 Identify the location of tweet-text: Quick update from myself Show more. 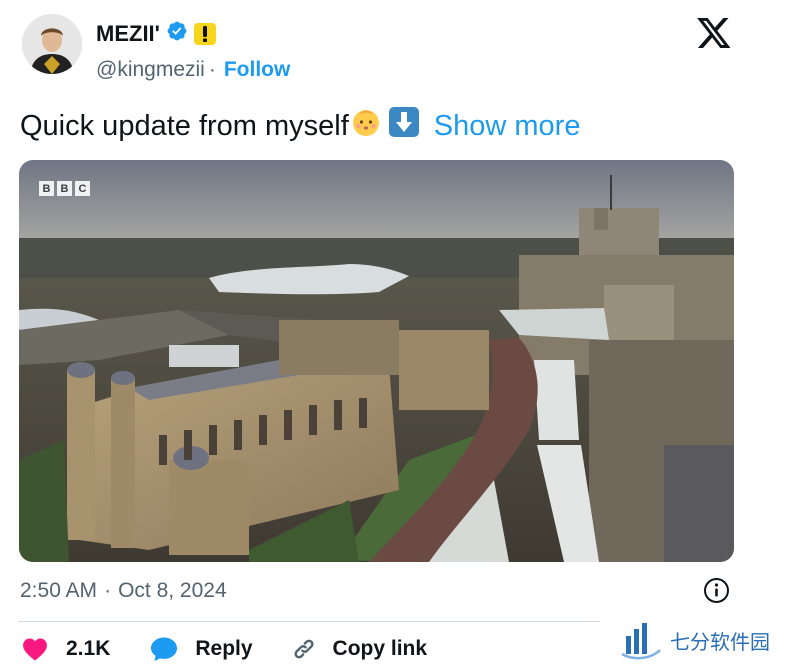
(300, 126).